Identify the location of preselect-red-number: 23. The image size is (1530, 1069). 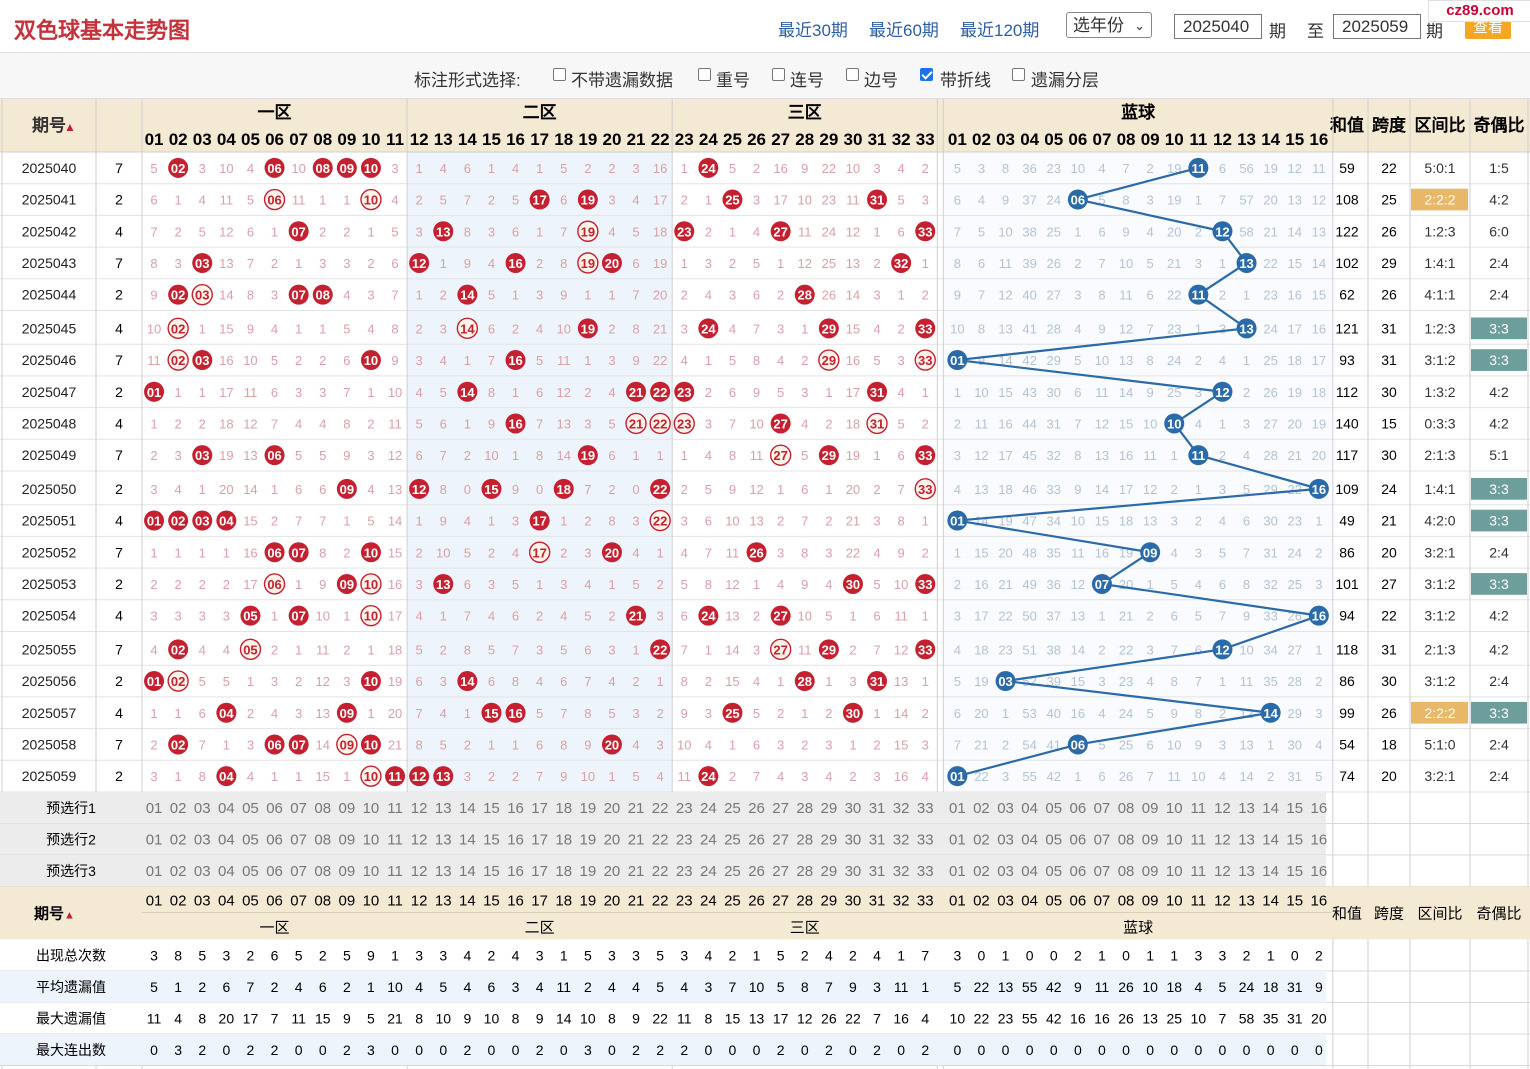
(684, 840).